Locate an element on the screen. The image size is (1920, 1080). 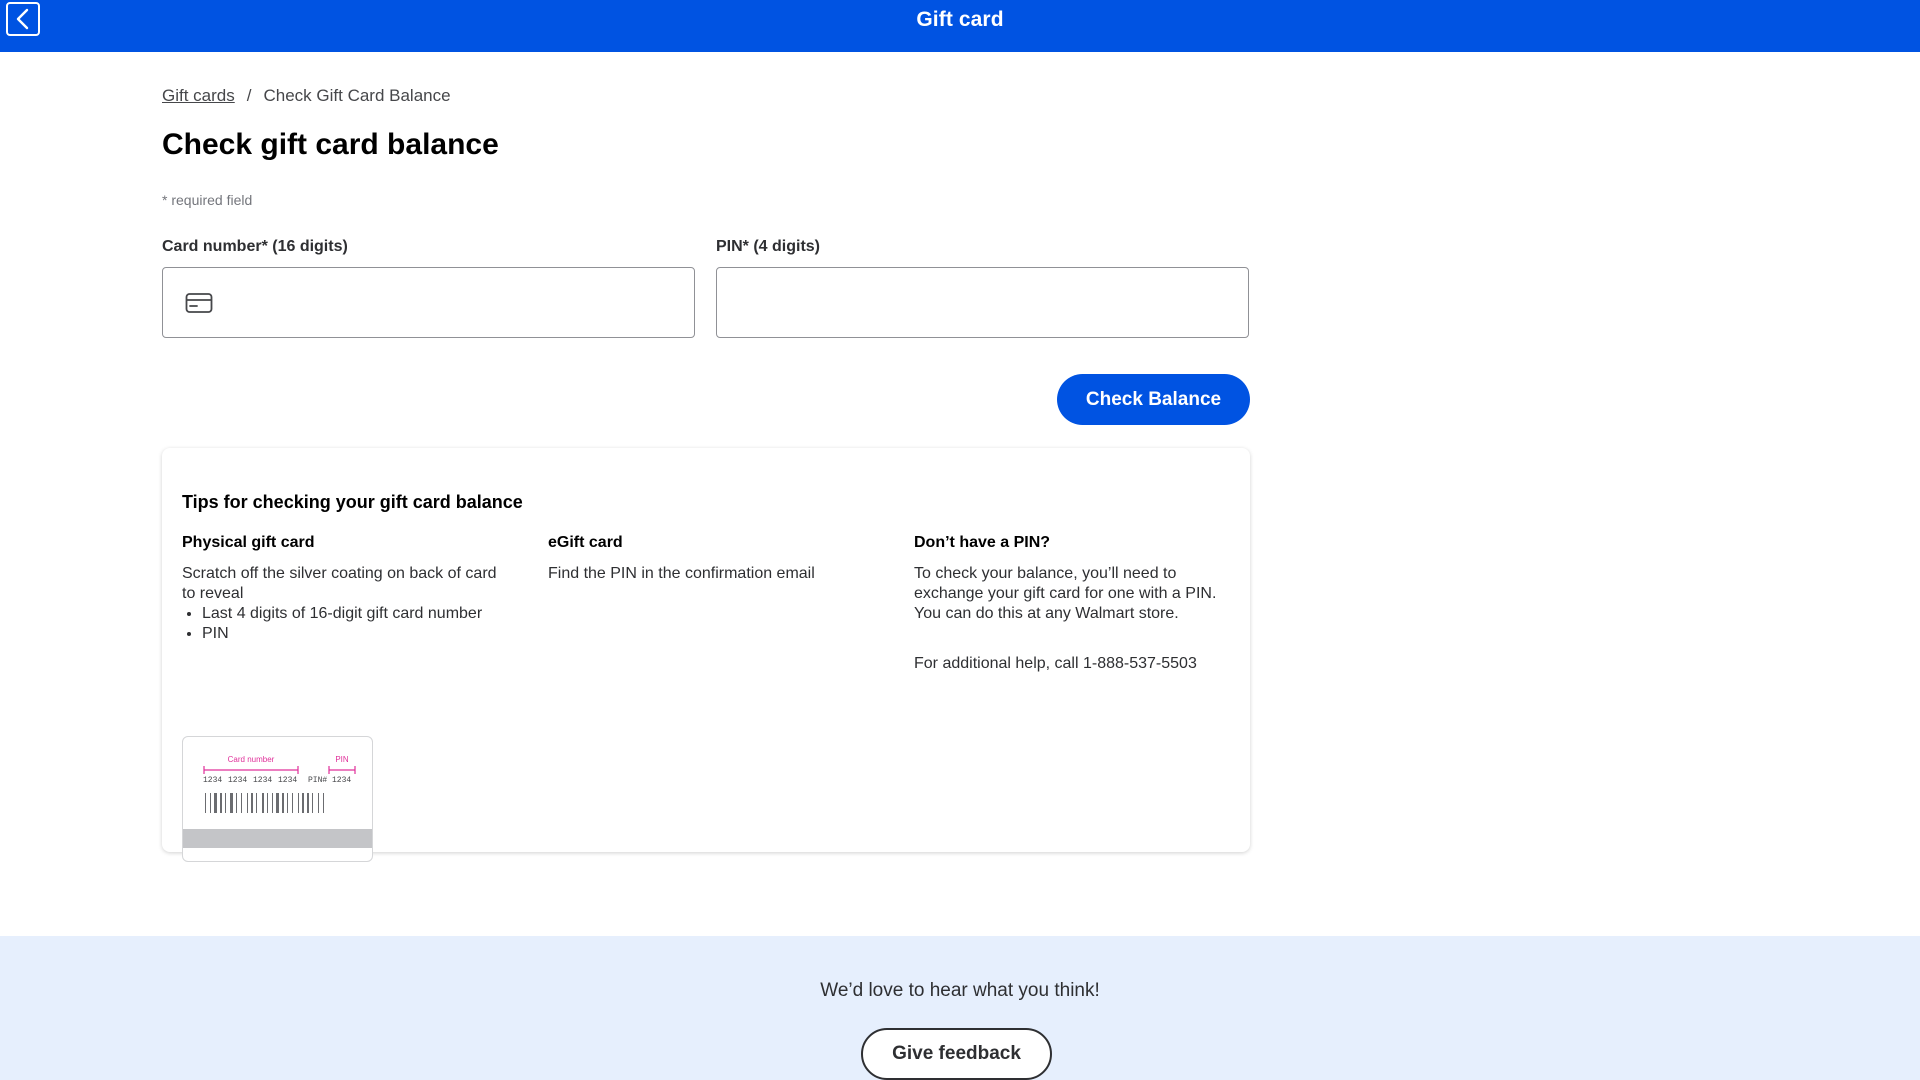
help-phone-text: For additional help, call 1-888-537-5503 is located at coordinates (1055, 663).